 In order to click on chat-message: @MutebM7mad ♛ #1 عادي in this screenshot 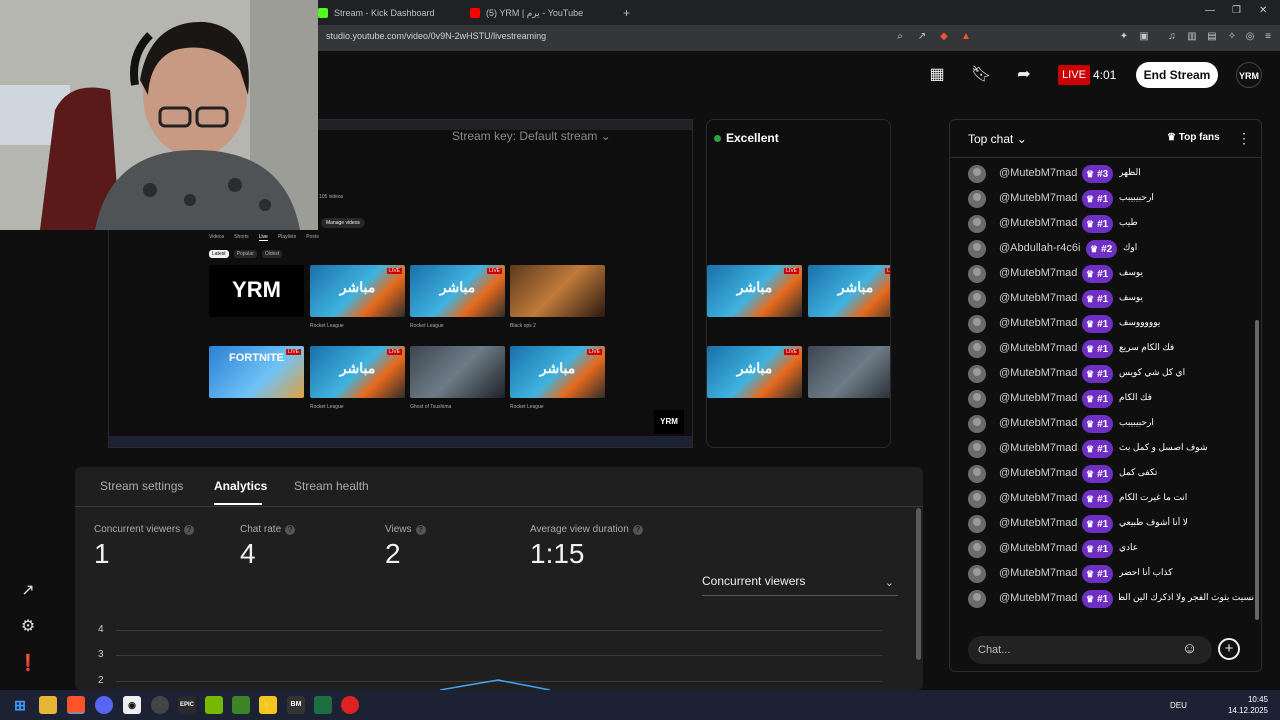, I will do `click(1113, 549)`.